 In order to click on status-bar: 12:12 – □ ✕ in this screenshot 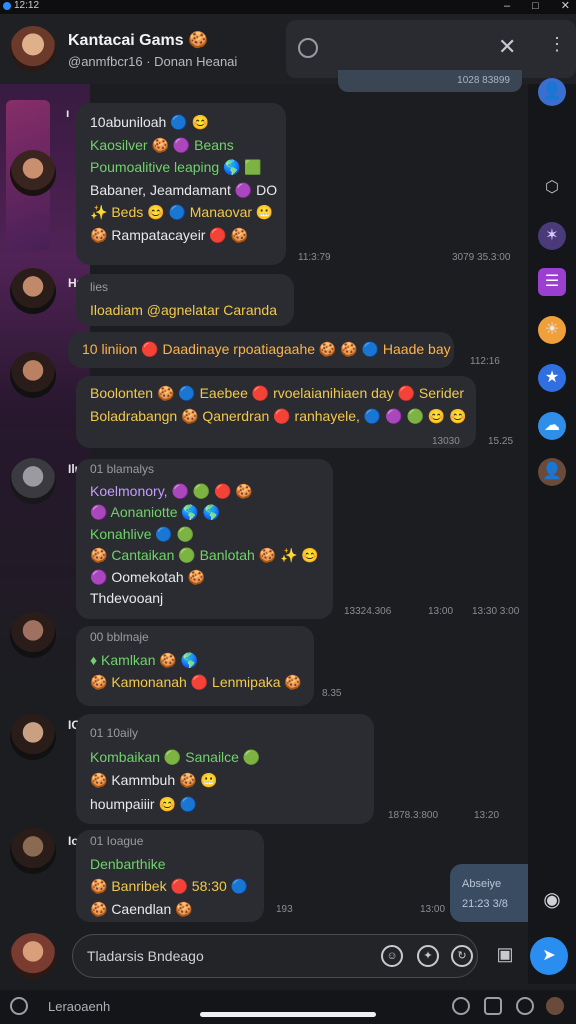, I will do `click(288, 7)`.